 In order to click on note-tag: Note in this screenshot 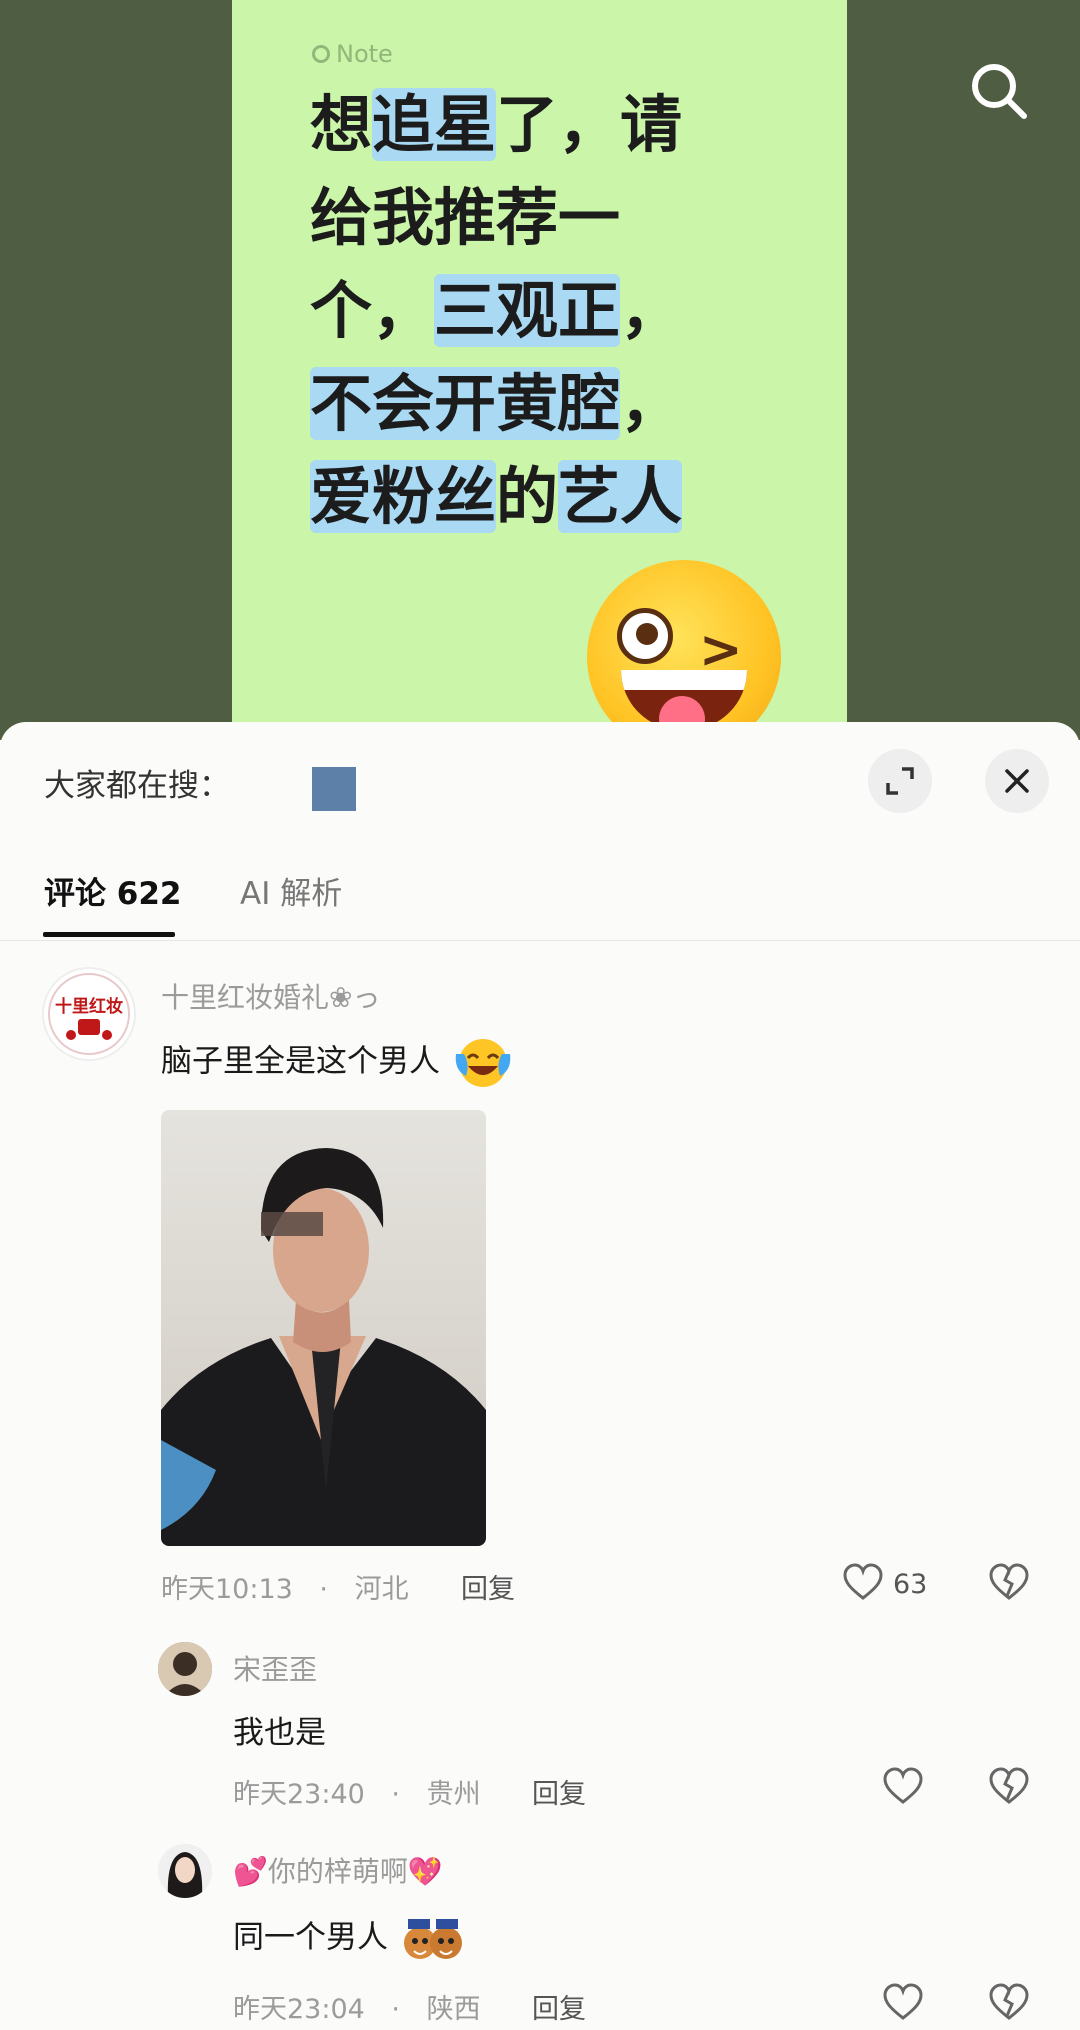, I will do `click(352, 54)`.